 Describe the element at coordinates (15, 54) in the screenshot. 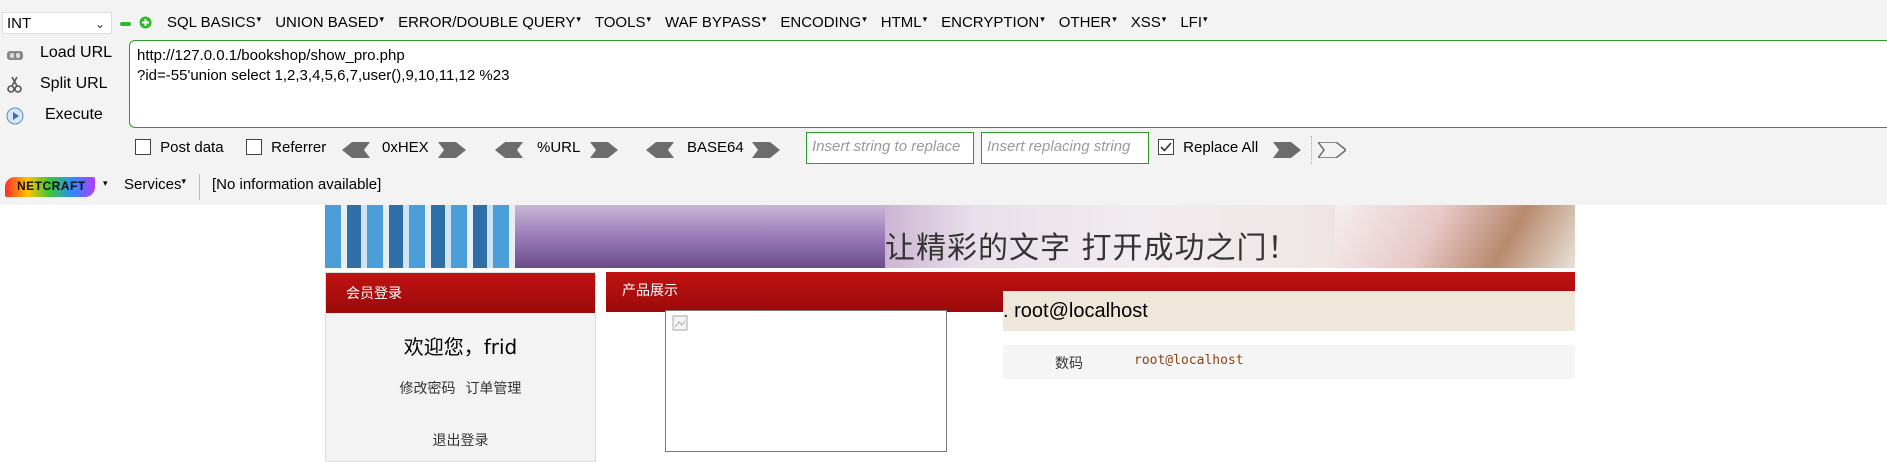

I see `load-url-icon` at that location.